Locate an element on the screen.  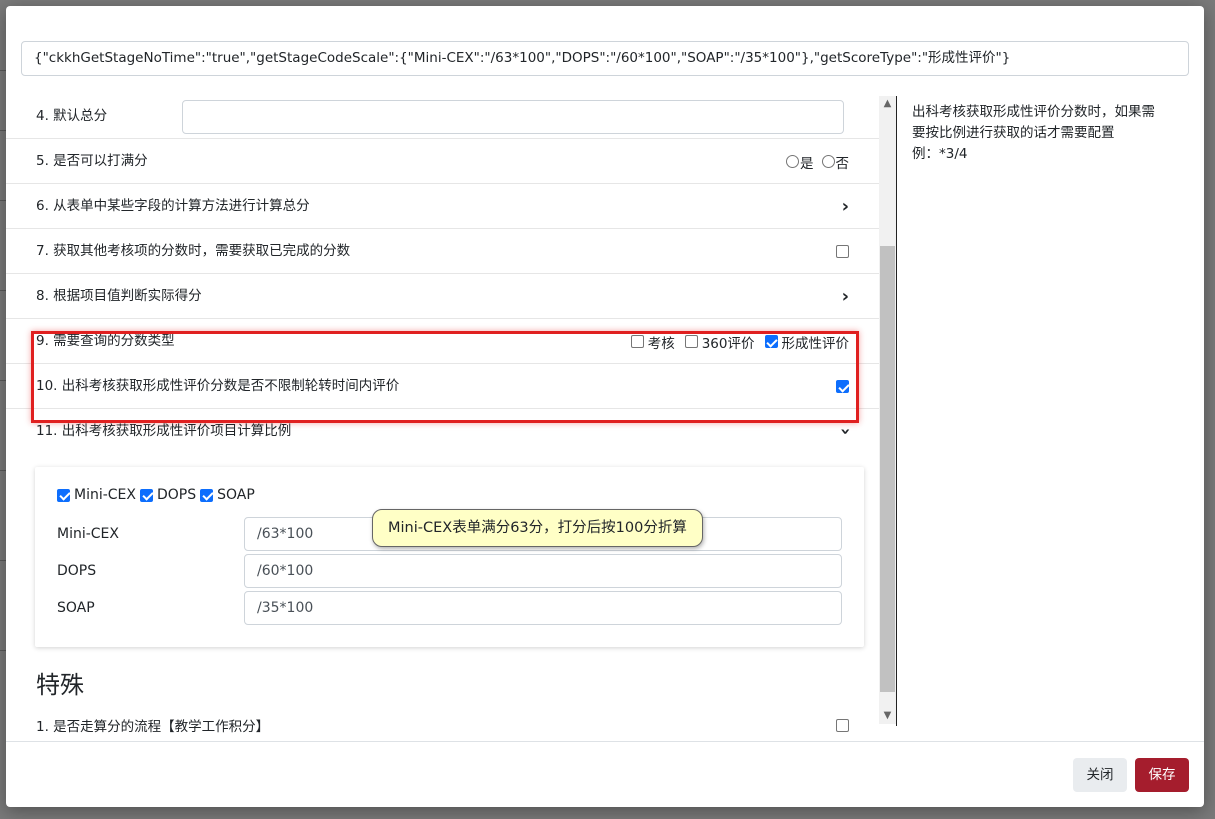
teaching-points-checkbox is located at coordinates (842, 725).